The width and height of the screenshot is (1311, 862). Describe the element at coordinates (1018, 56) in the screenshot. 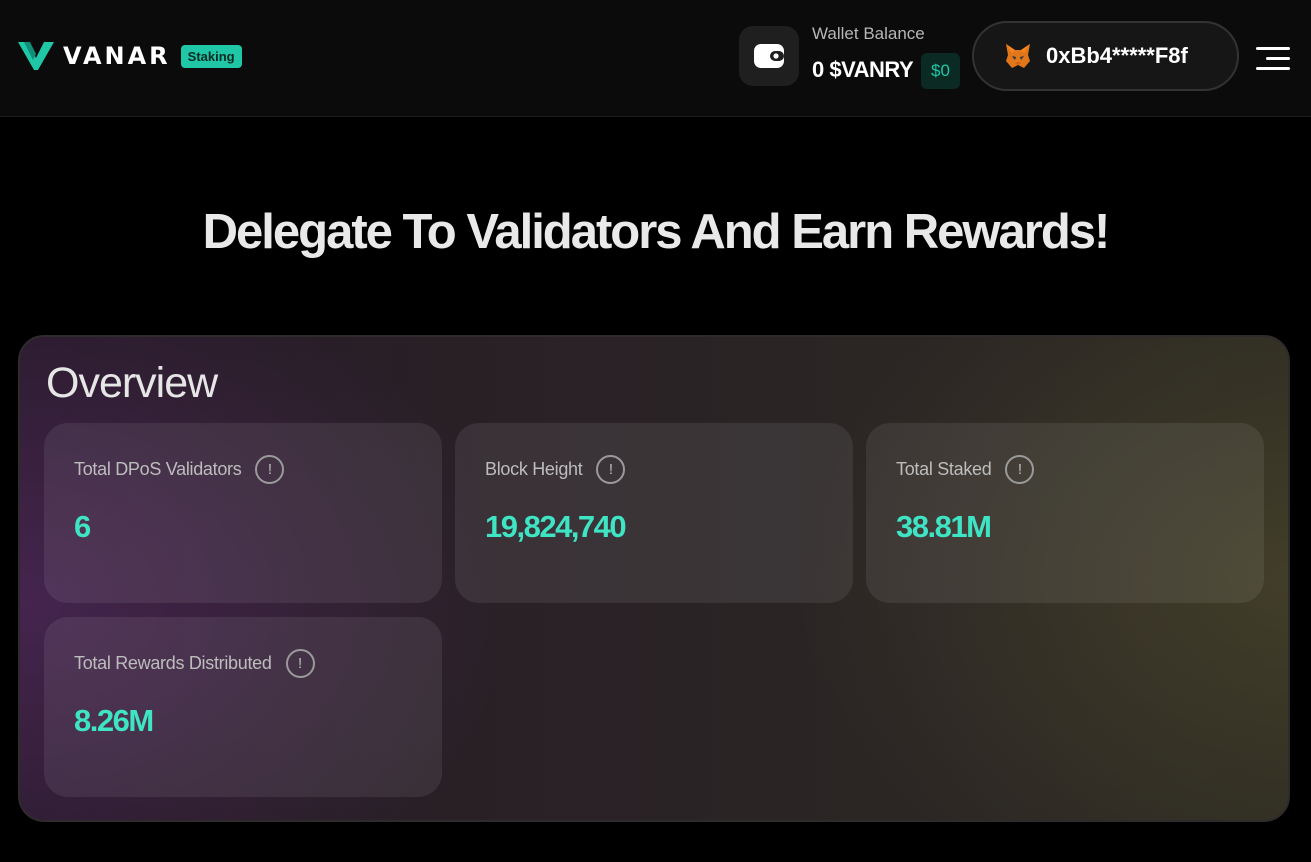

I see `metamask-fox-icon` at that location.